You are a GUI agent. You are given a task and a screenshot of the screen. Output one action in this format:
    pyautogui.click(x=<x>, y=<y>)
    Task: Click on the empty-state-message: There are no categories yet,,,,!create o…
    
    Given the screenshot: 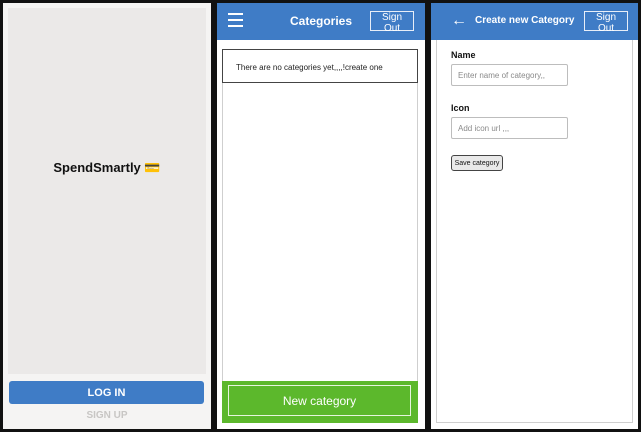 What is the action you would take?
    pyautogui.click(x=309, y=67)
    